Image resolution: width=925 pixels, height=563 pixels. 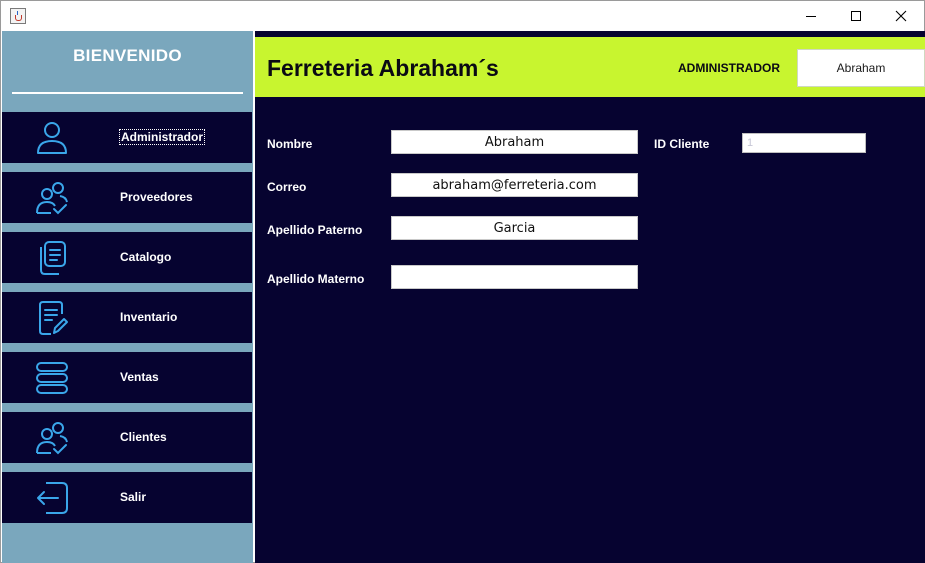 I want to click on sidebar-item-administrador: Administrador, so click(x=127, y=137).